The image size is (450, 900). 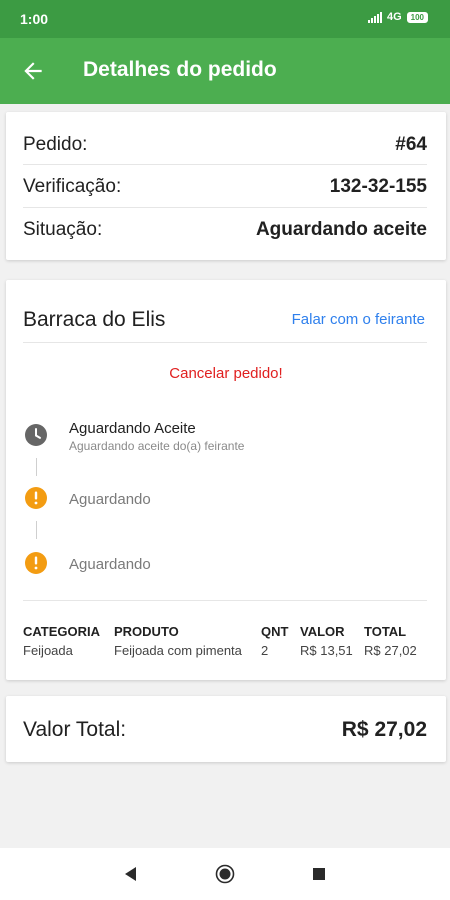 I want to click on status-row: Situação: Aguardando aceite, so click(x=225, y=230).